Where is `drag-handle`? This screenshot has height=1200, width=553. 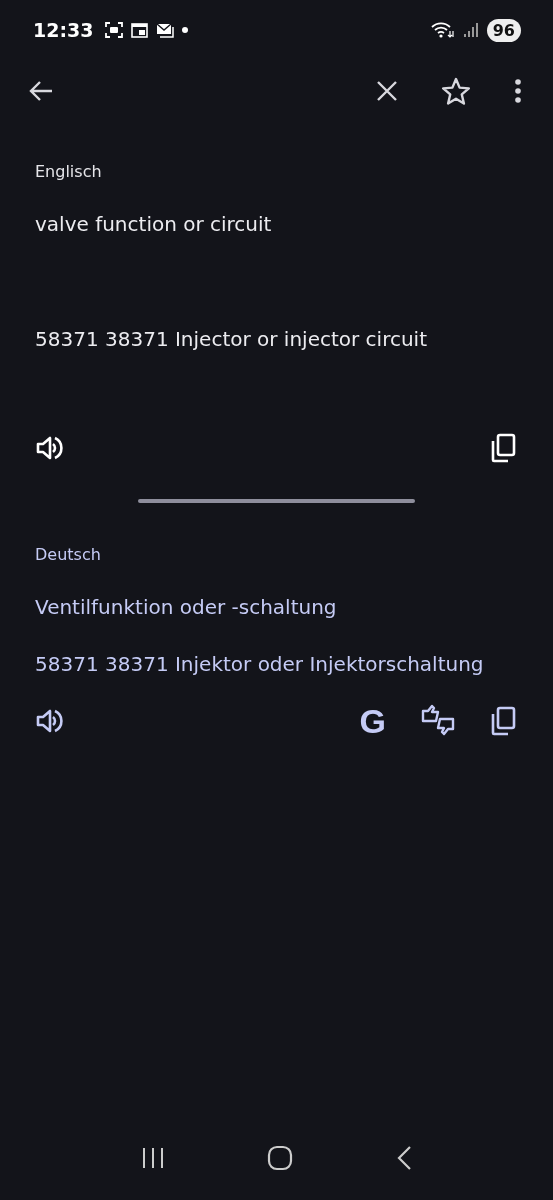
drag-handle is located at coordinates (276, 501).